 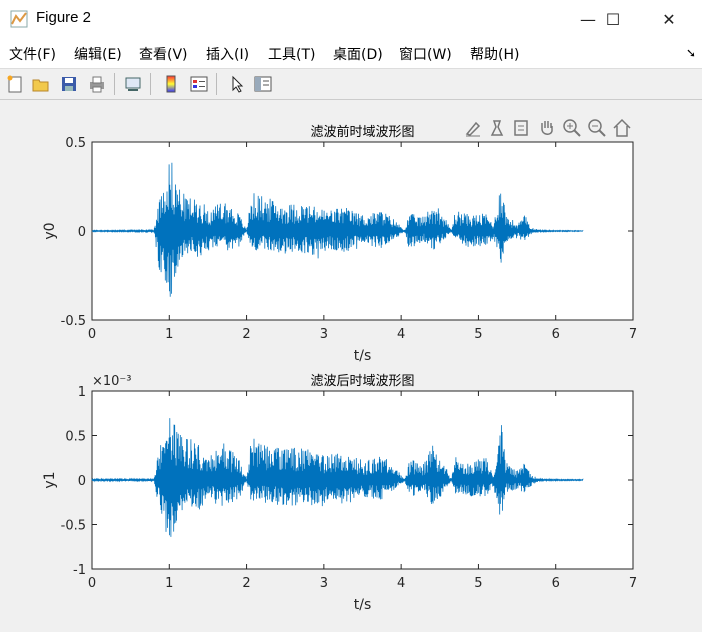 What do you see at coordinates (15, 84) in the screenshot?
I see `new-figure-icon` at bounding box center [15, 84].